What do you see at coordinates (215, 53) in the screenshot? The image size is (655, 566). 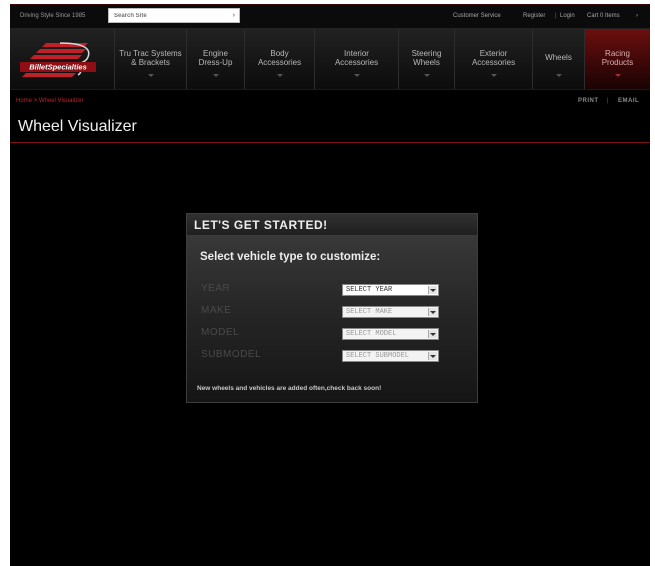 I see `nav-label: Engine` at bounding box center [215, 53].